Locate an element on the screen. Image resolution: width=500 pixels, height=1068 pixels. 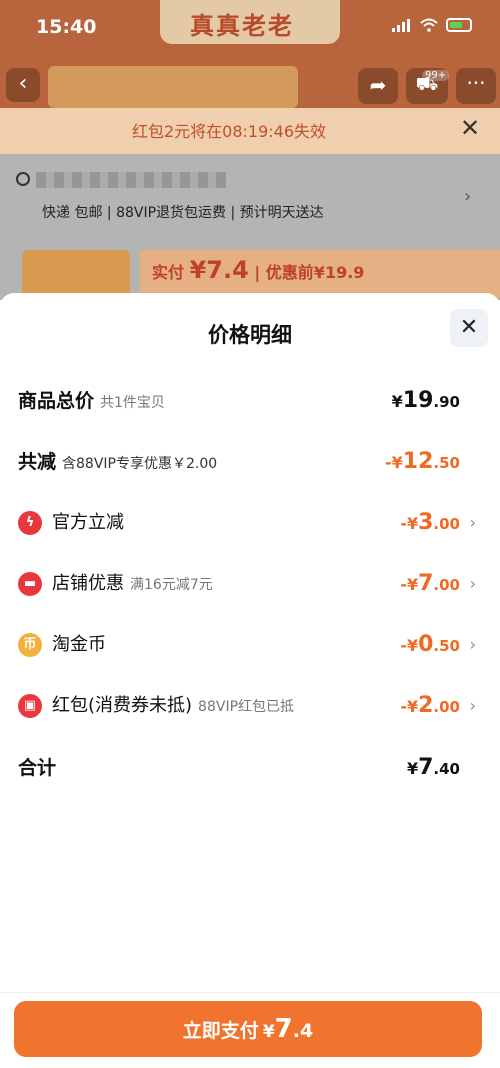
row-label: 官方立减 is located at coordinates (88, 522).